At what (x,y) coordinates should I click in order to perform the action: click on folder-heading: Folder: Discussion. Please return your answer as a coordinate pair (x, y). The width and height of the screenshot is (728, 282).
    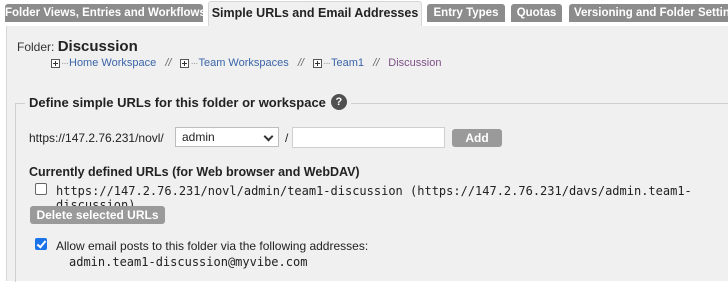
    Looking at the image, I should click on (77, 46).